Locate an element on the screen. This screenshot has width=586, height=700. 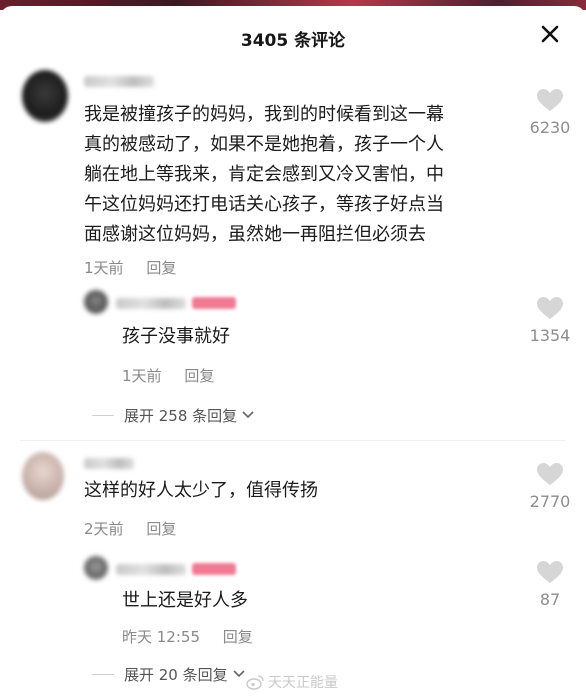
comment-time: 2天前 is located at coordinates (104, 529).